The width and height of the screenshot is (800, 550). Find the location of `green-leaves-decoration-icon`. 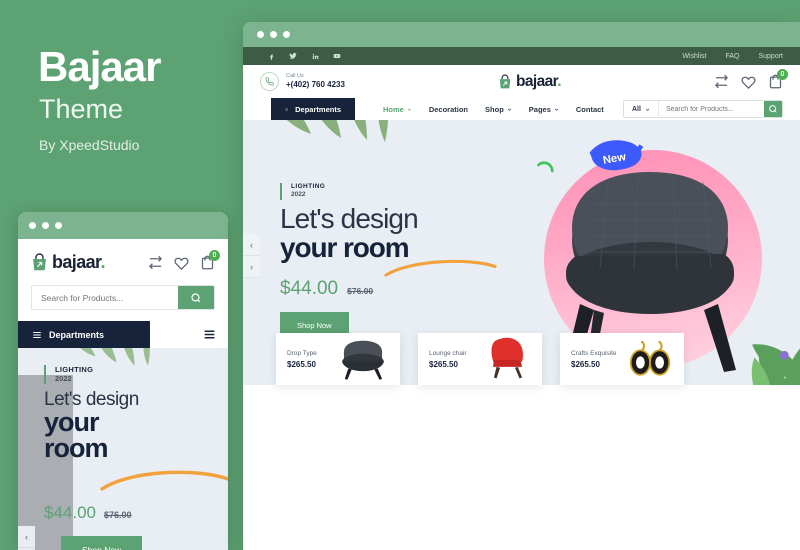

green-leaves-decoration-icon is located at coordinates (775, 364).